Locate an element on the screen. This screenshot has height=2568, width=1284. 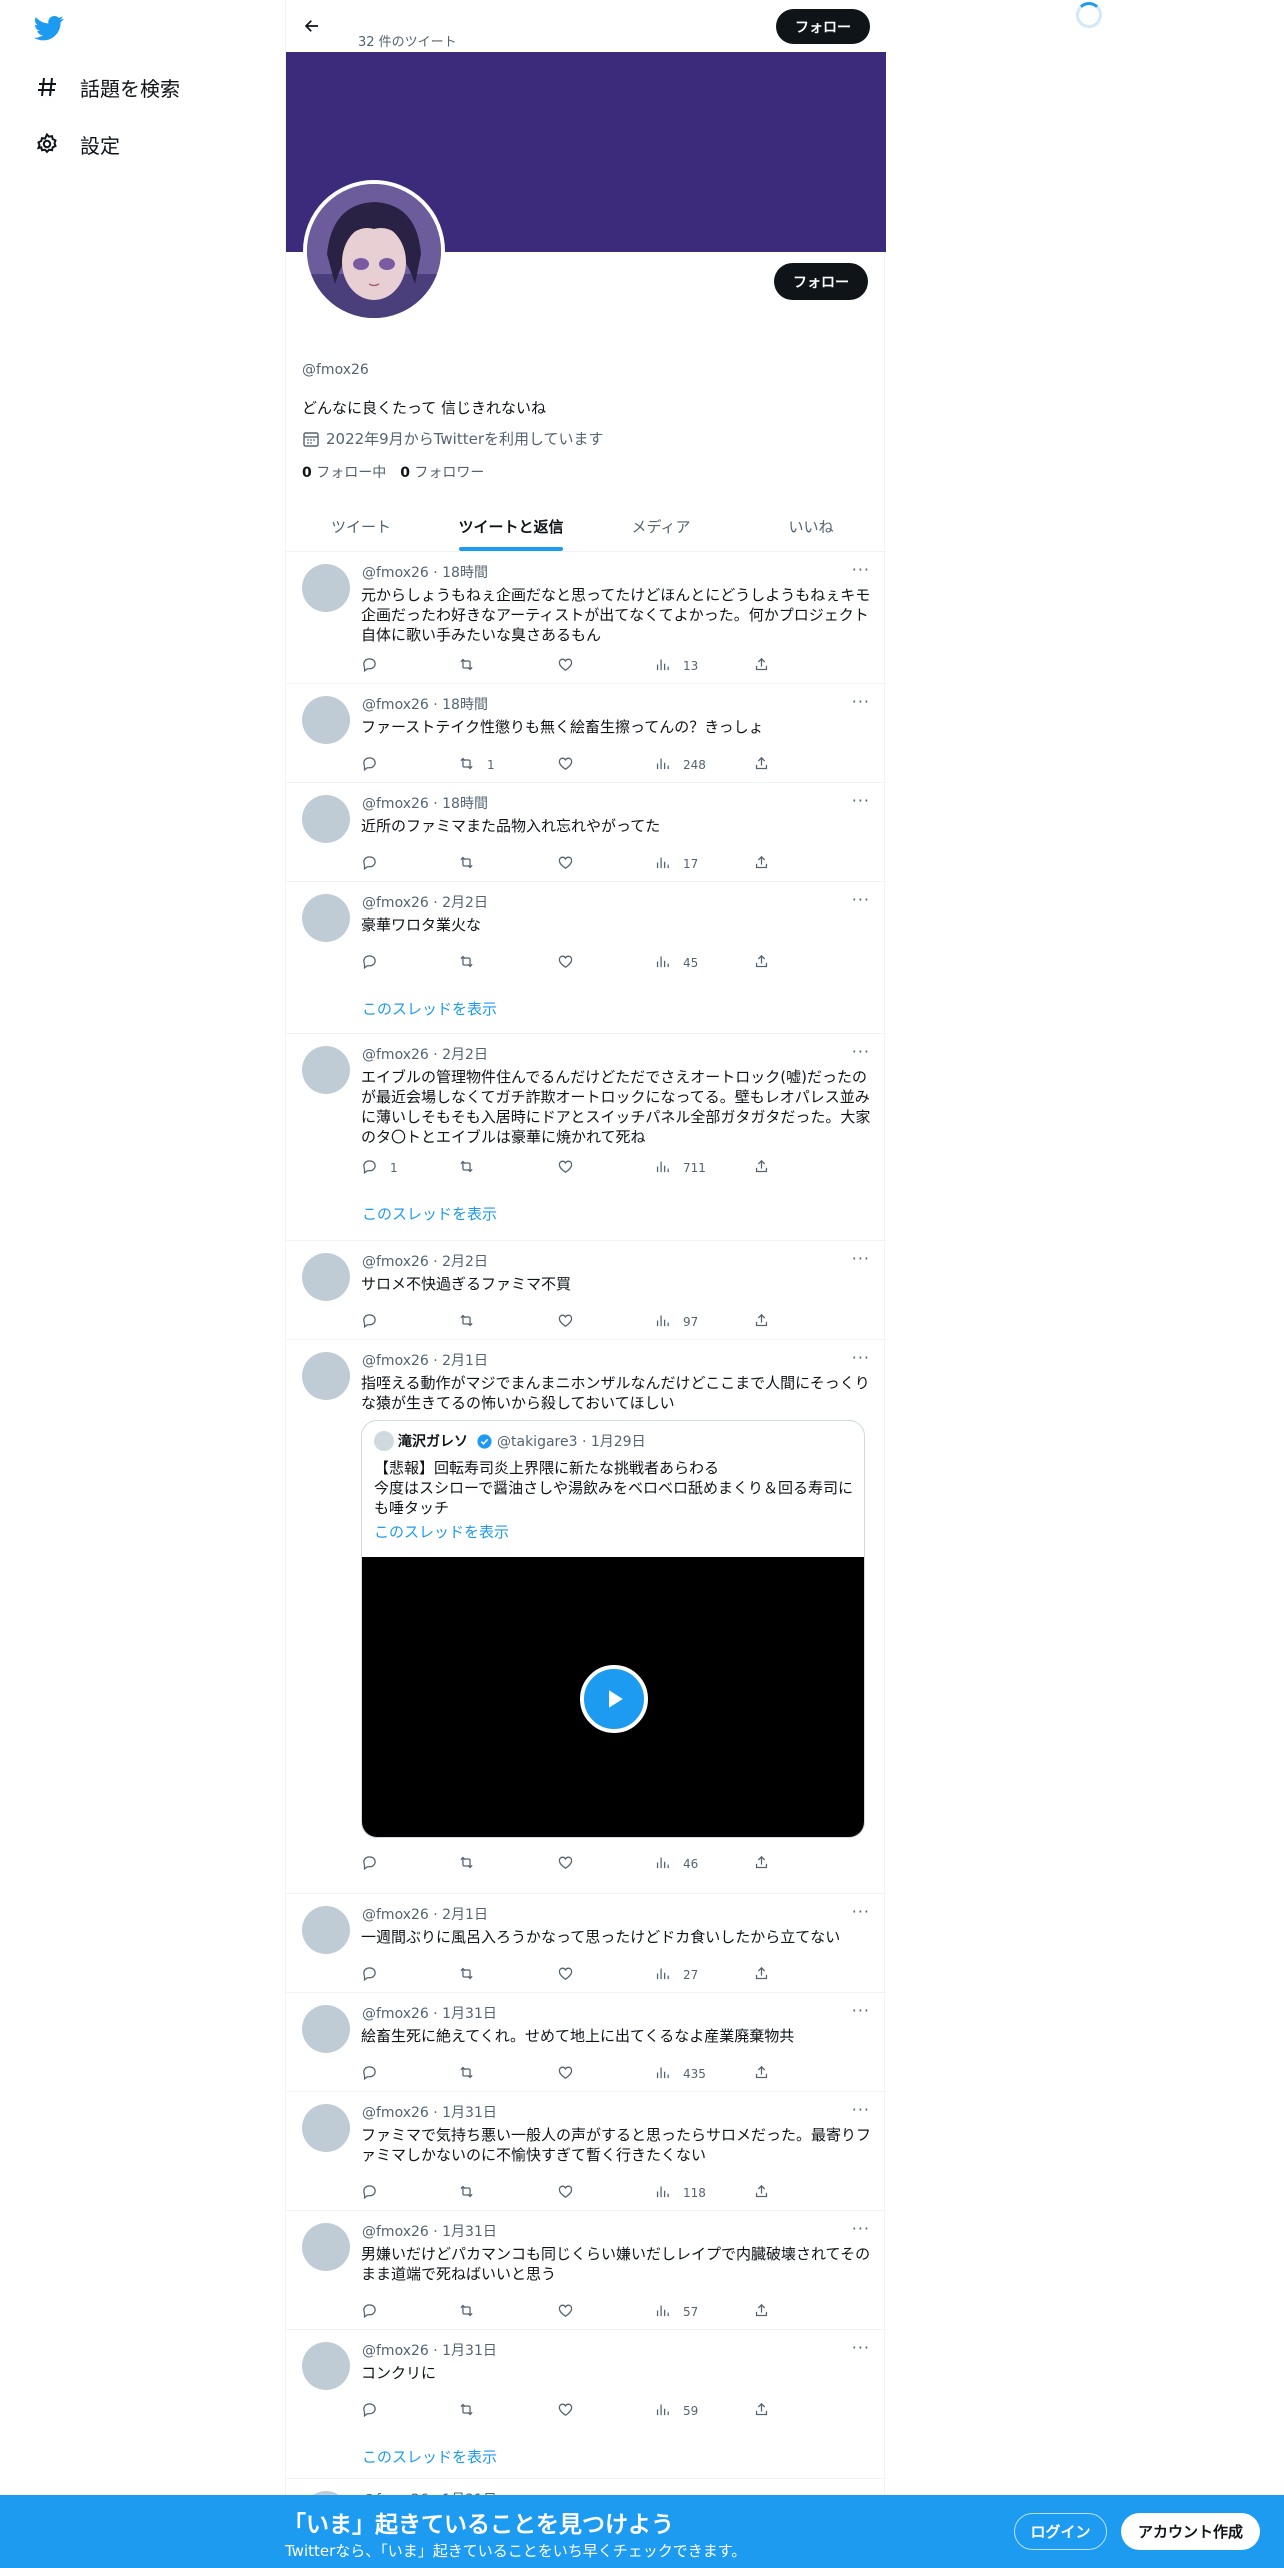
views-button: 57 is located at coordinates (676, 2312).